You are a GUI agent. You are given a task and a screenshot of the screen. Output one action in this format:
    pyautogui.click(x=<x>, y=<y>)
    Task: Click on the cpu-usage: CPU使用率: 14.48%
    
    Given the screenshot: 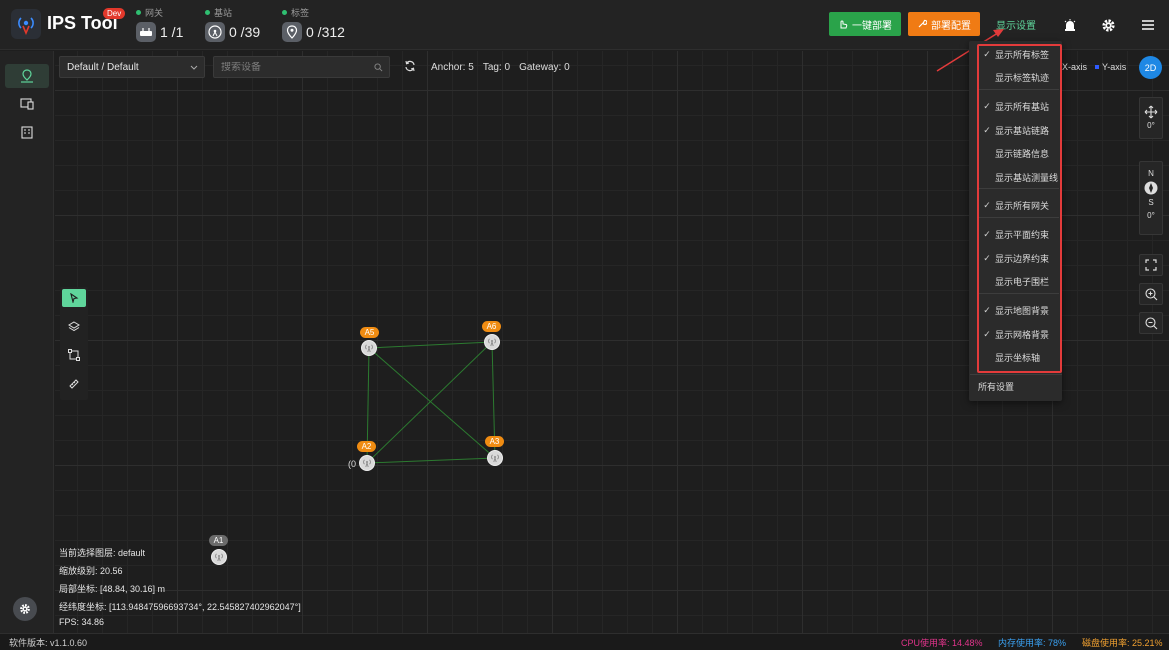 What is the action you would take?
    pyautogui.click(x=942, y=643)
    